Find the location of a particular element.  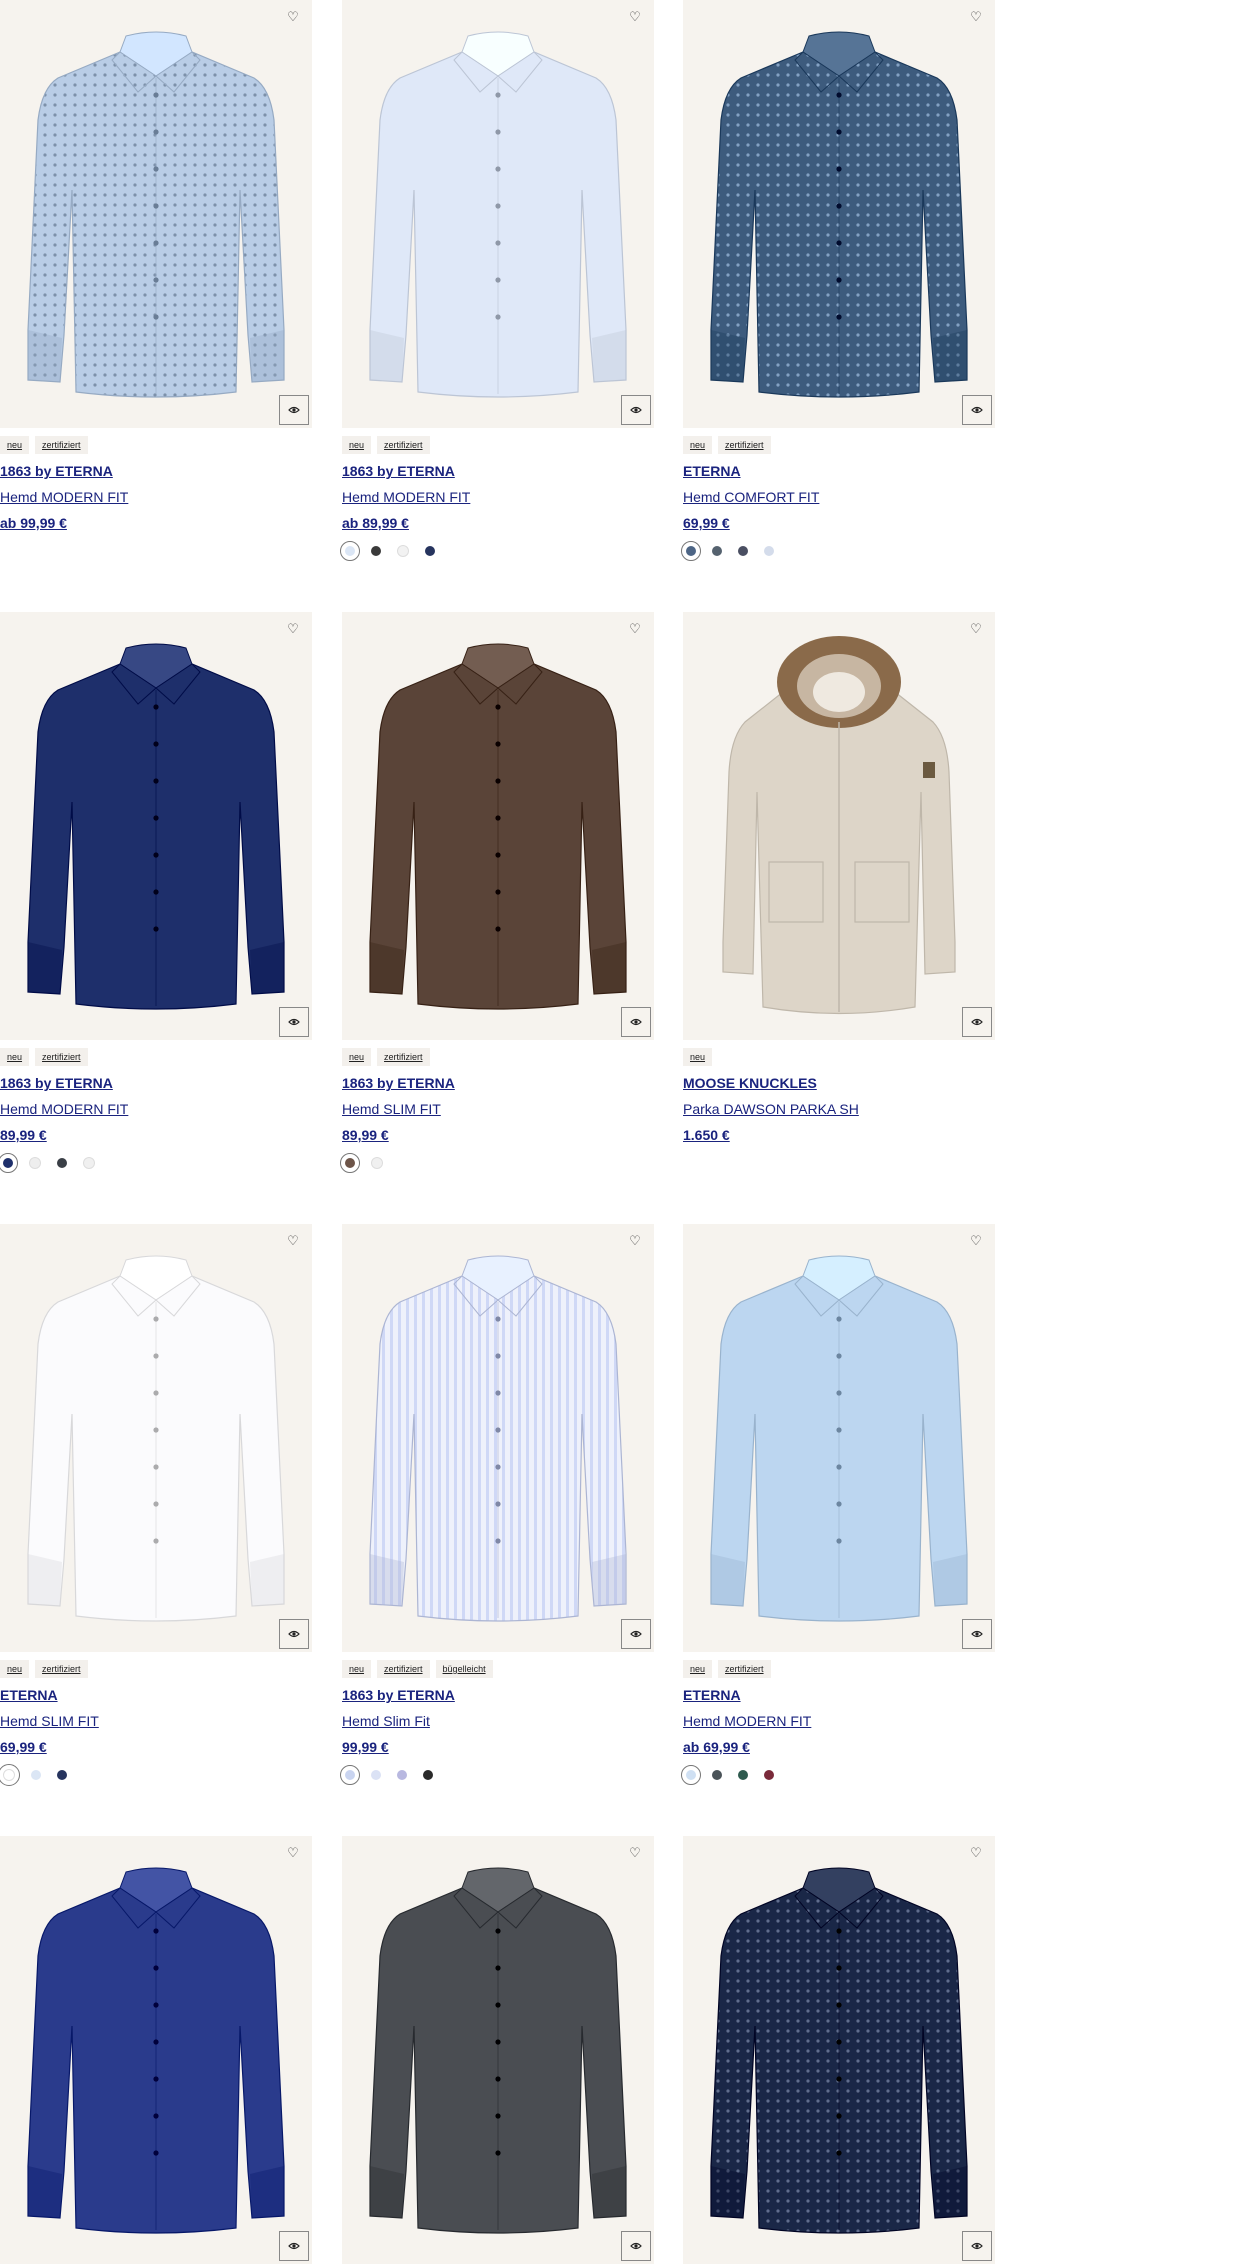

product-name-link: Hemd COMFORT FIT is located at coordinates (839, 497).